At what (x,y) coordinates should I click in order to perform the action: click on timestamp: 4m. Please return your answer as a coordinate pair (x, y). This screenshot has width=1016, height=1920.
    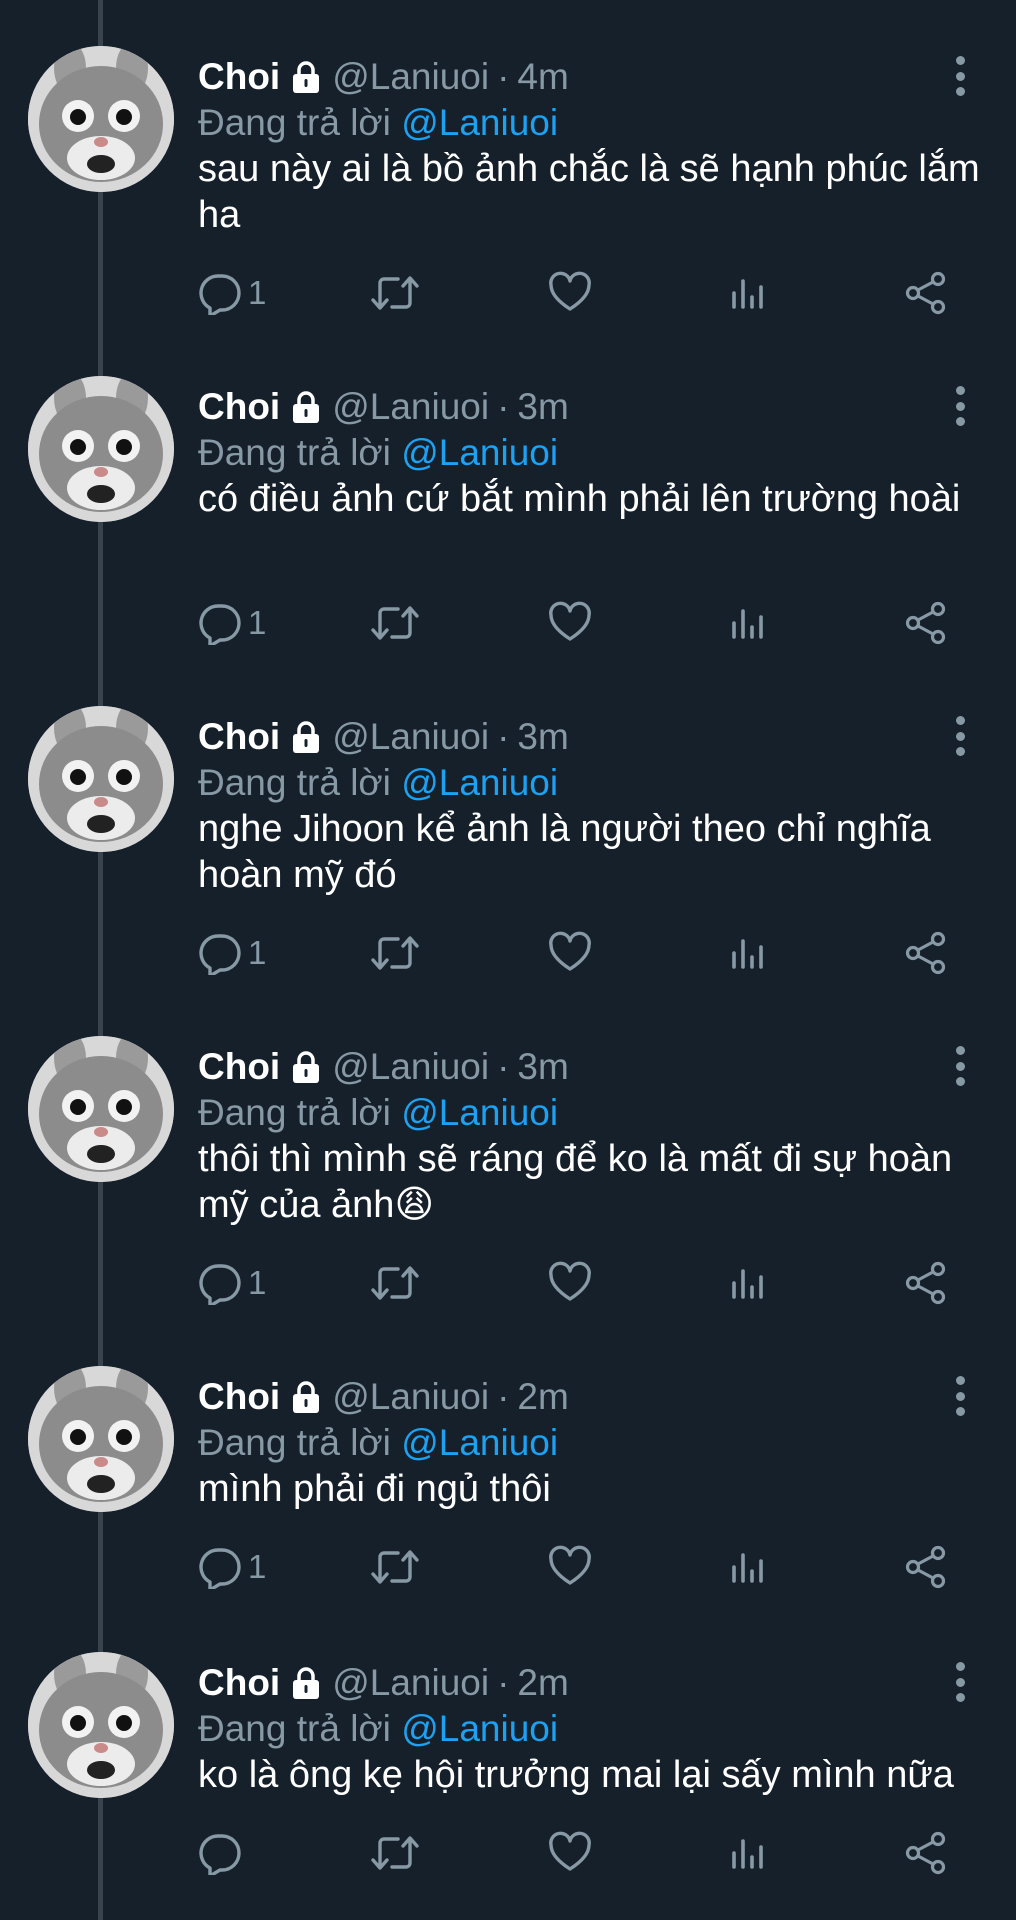
    Looking at the image, I should click on (542, 77).